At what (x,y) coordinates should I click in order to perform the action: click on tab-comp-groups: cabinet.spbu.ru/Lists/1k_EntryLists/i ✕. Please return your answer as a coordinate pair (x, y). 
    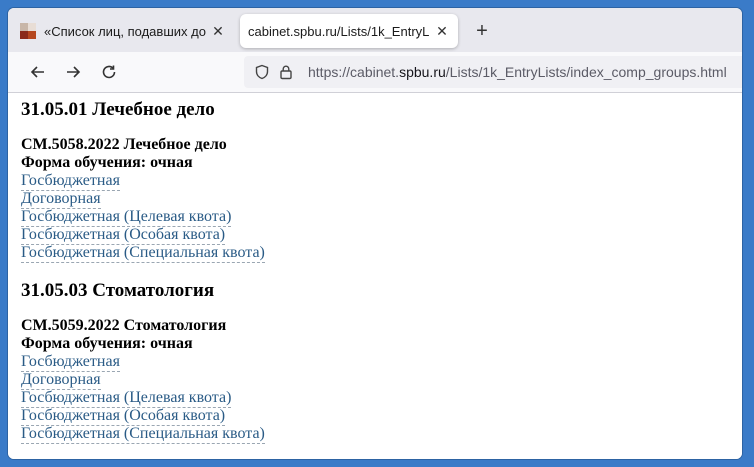
    Looking at the image, I should click on (349, 31).